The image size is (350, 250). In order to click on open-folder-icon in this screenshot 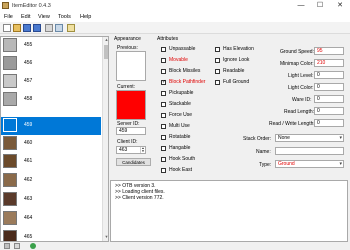, I will do `click(17, 28)`.